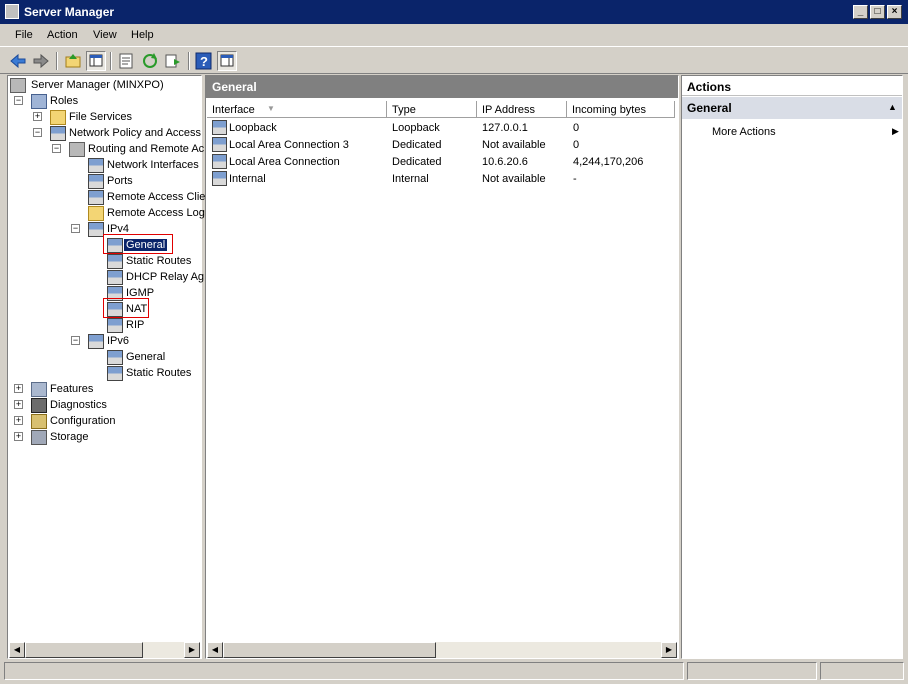 This screenshot has height=684, width=908. What do you see at coordinates (344, 671) in the screenshot?
I see `status-bar-main` at bounding box center [344, 671].